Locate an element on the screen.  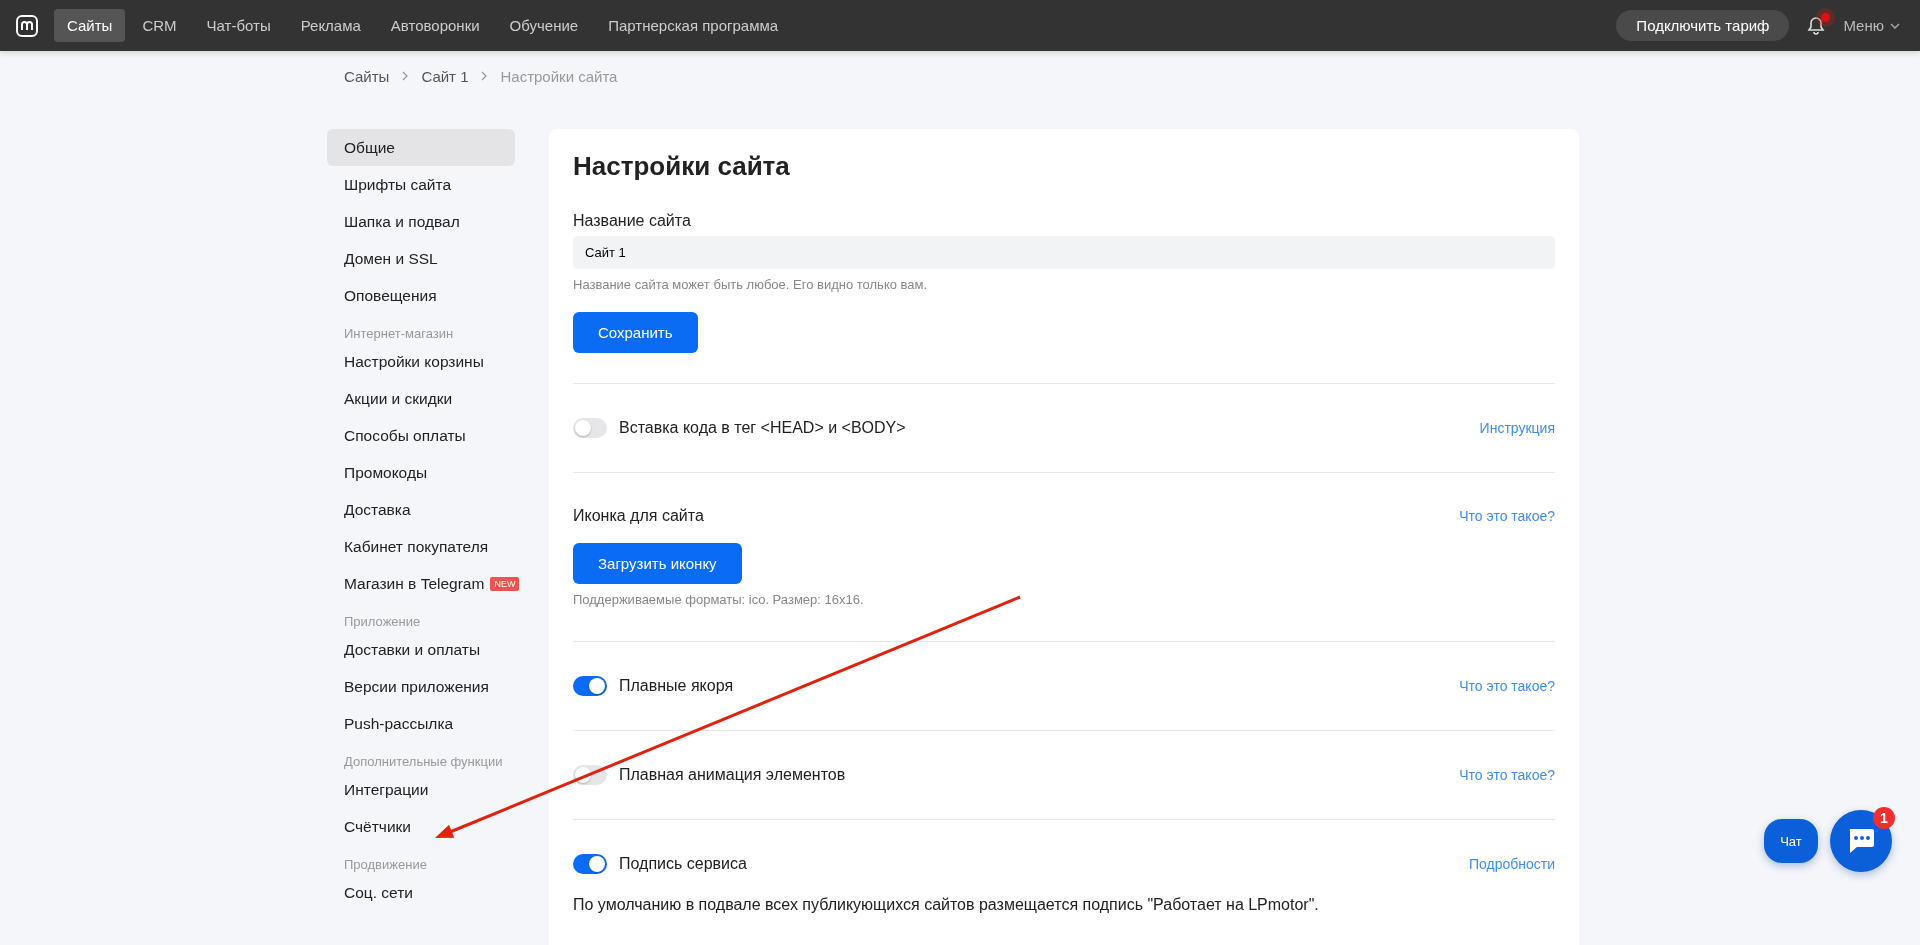
sidebar-section-title: Интернет-магазин is located at coordinates (399, 334).